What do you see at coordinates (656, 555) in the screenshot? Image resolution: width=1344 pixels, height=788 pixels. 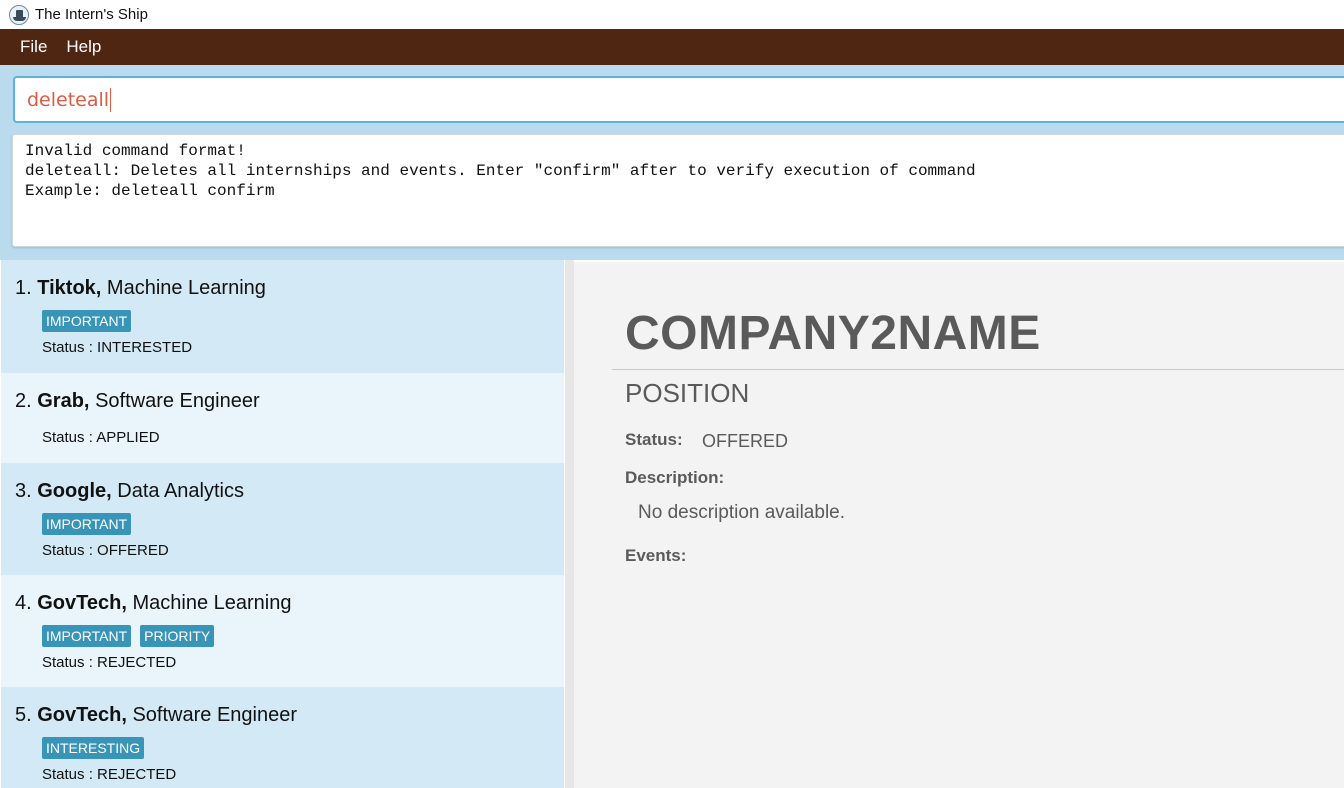 I see `detail-events-label: Events:` at bounding box center [656, 555].